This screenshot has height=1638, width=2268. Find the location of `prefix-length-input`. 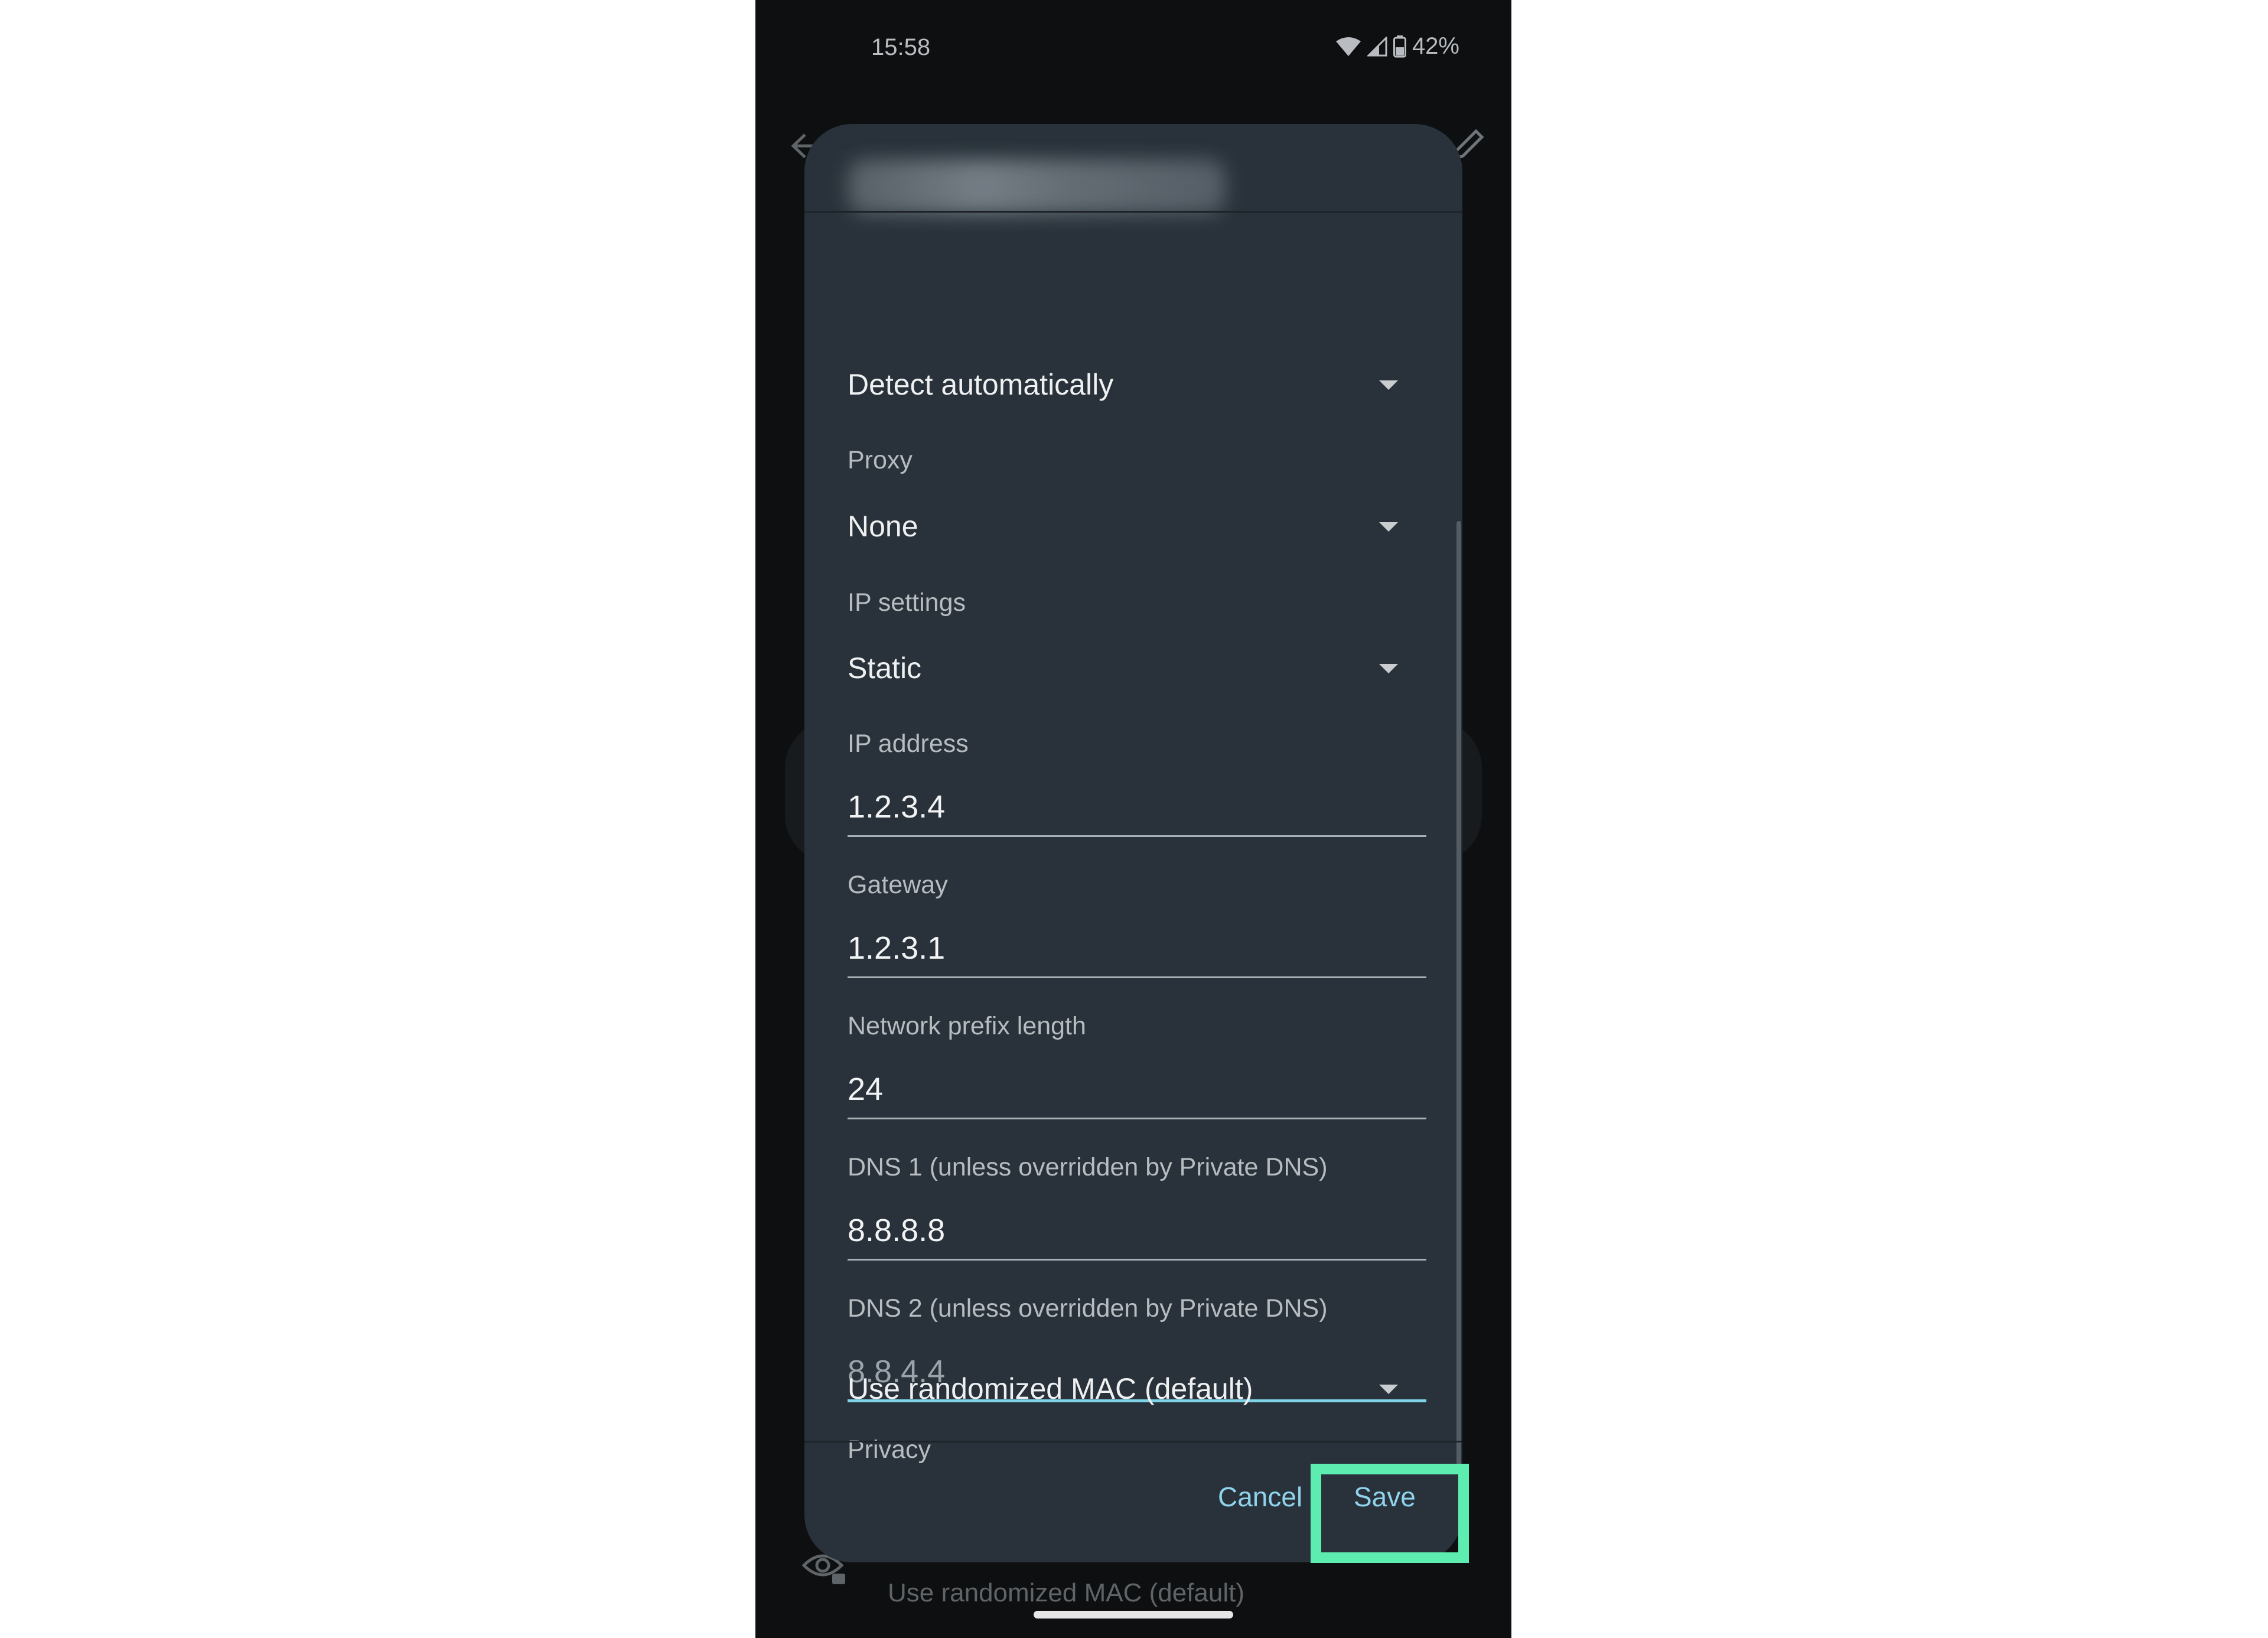

prefix-length-input is located at coordinates (1137, 1089).